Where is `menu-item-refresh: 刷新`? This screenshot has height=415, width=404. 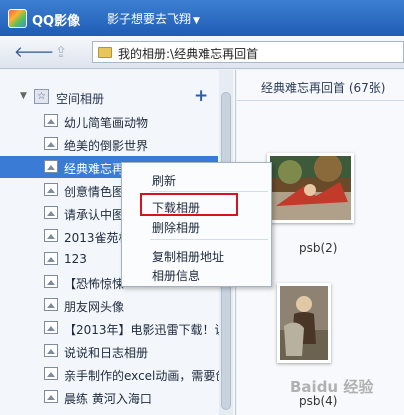 menu-item-refresh: 刷新 is located at coordinates (196, 179).